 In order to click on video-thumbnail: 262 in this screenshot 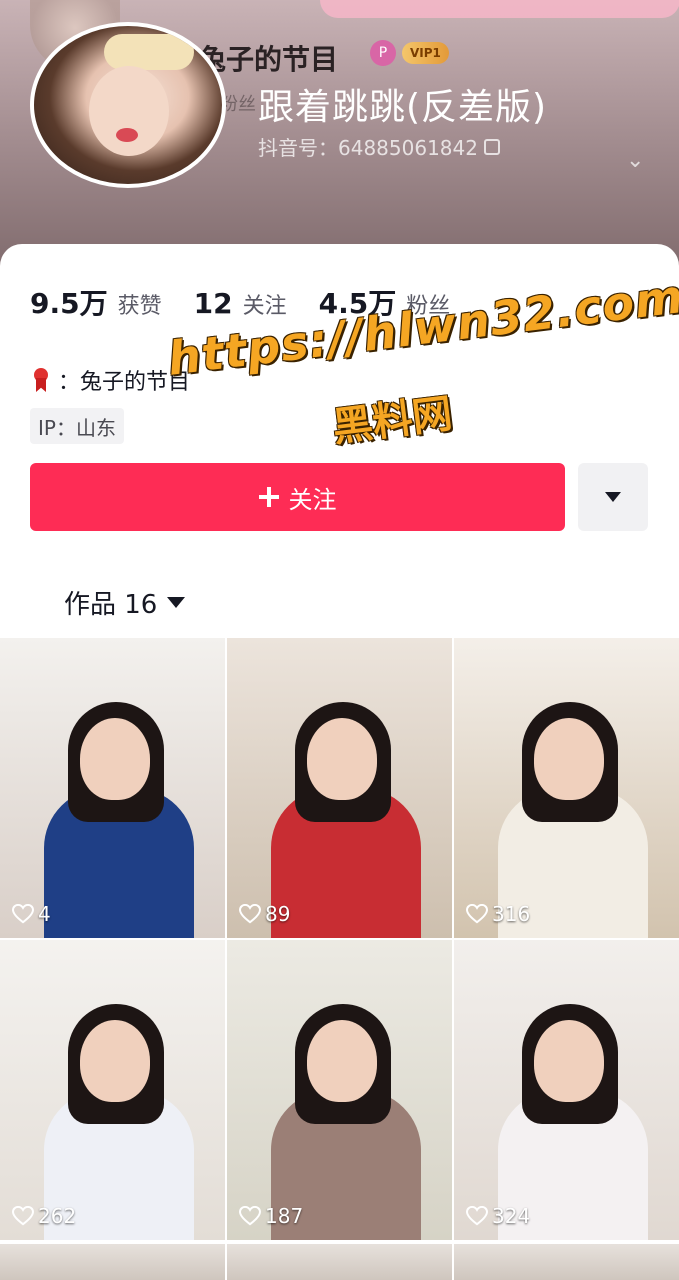, I will do `click(112, 1090)`.